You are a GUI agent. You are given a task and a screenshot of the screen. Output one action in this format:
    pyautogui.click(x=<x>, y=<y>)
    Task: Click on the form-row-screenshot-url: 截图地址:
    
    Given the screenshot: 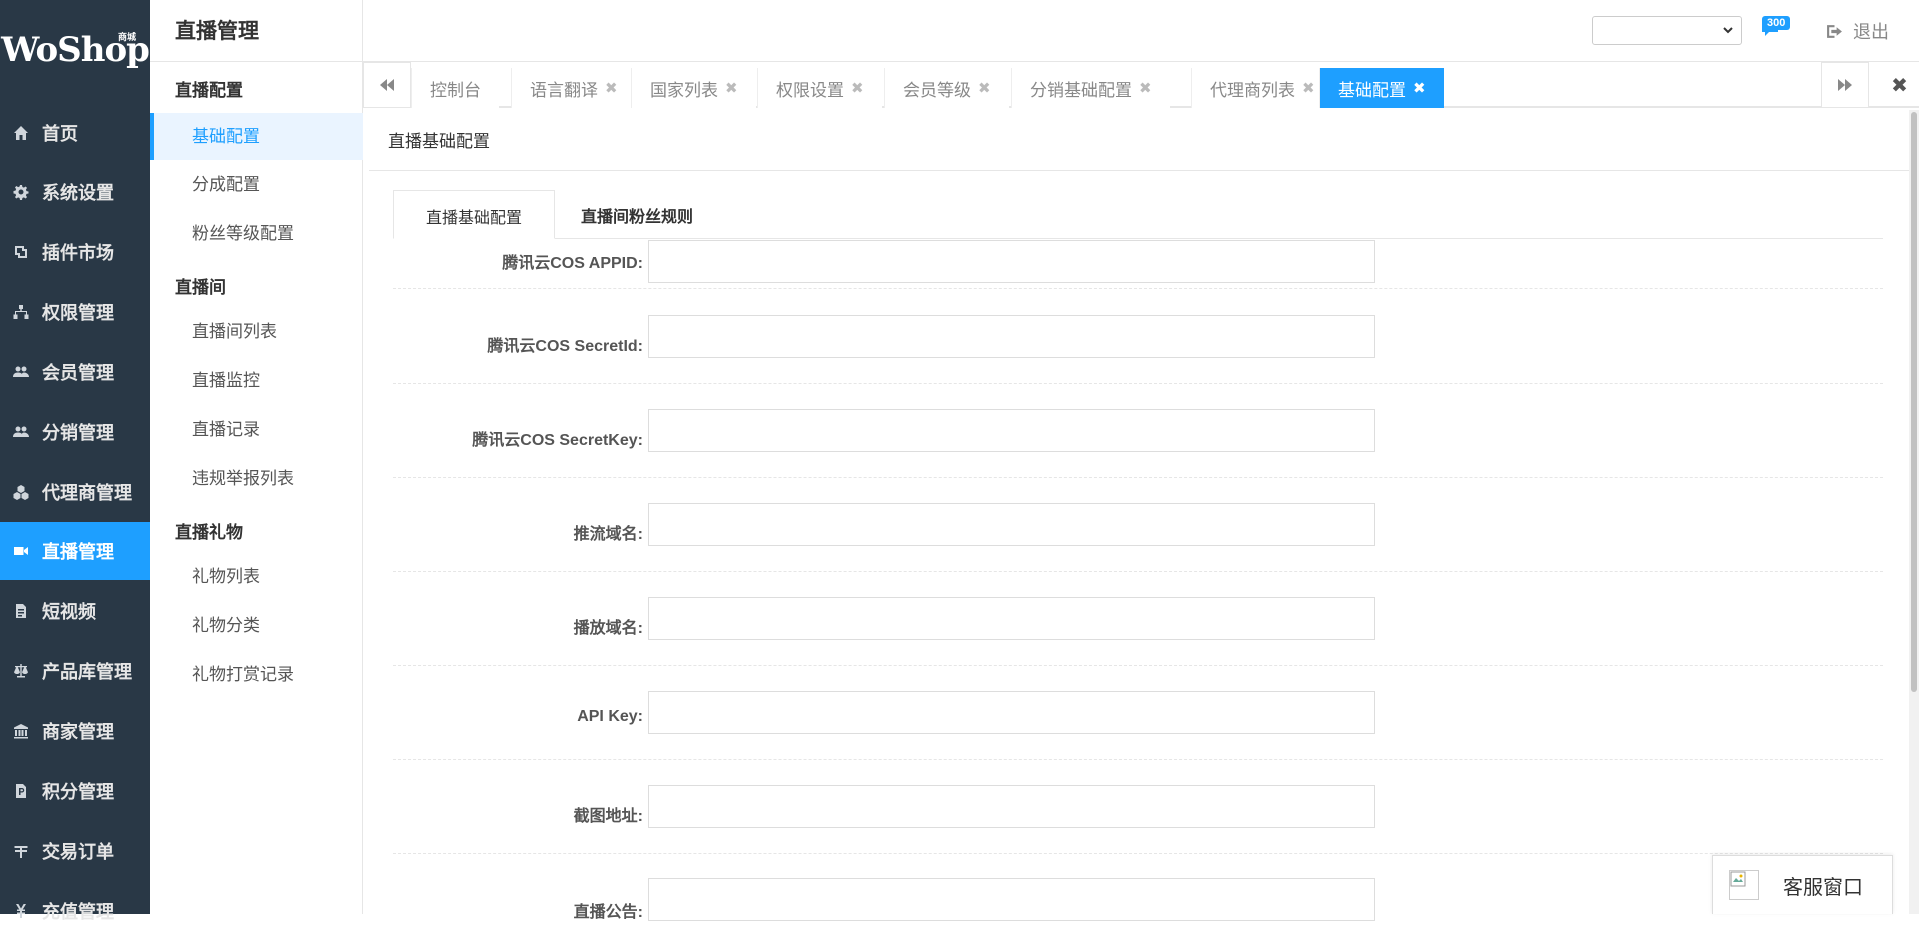 What is the action you would take?
    pyautogui.click(x=1138, y=807)
    